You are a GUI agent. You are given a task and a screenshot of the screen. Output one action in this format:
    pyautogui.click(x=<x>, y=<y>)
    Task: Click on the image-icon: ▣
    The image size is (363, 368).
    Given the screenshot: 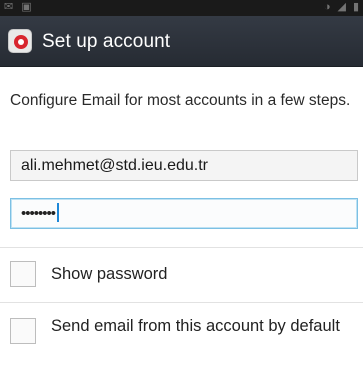 What is the action you would take?
    pyautogui.click(x=26, y=7)
    